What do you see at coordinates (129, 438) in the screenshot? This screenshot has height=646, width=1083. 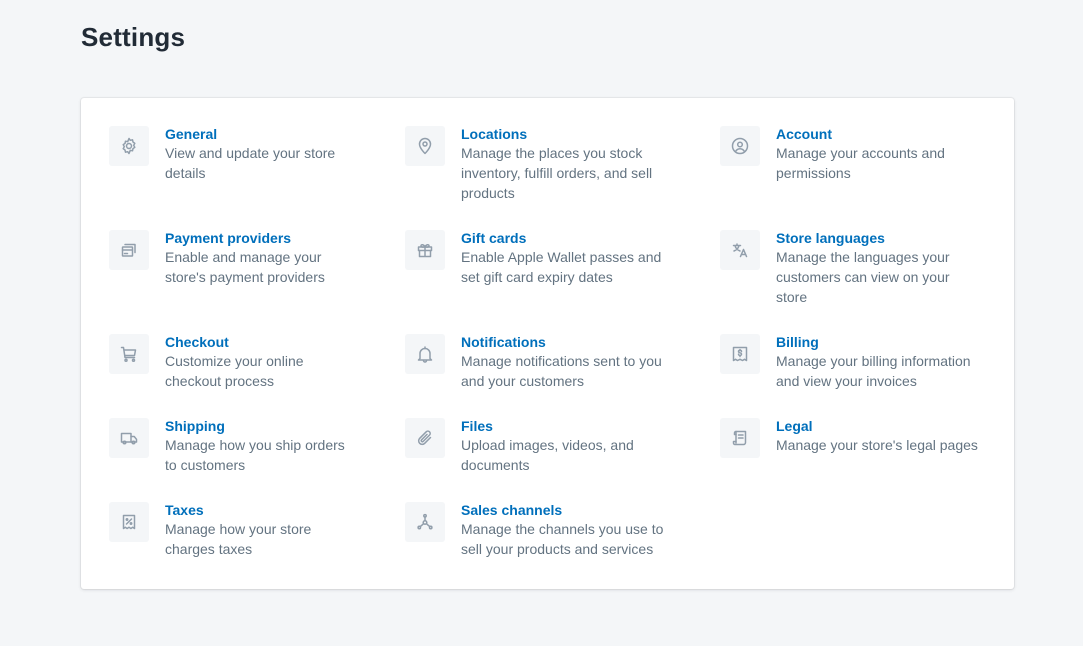 I see `truck-icon` at bounding box center [129, 438].